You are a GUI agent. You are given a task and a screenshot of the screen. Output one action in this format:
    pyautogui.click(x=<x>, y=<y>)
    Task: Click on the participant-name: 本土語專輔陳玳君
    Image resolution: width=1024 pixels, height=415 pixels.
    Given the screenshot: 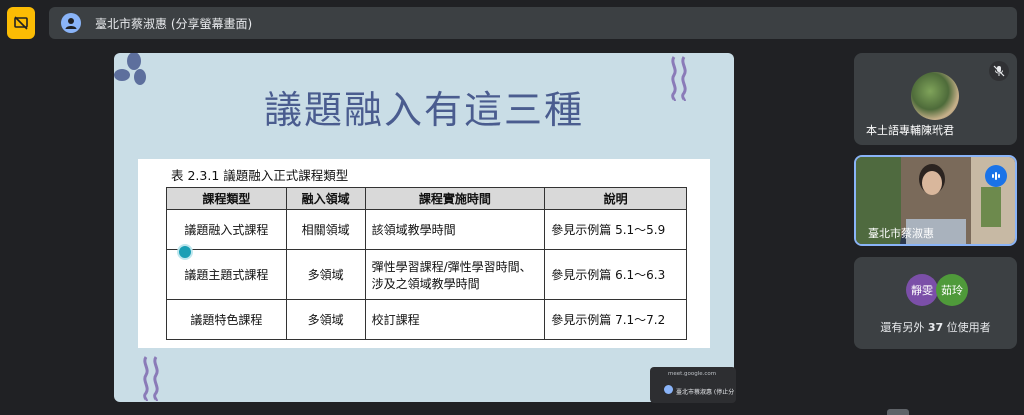 What is the action you would take?
    pyautogui.click(x=910, y=130)
    